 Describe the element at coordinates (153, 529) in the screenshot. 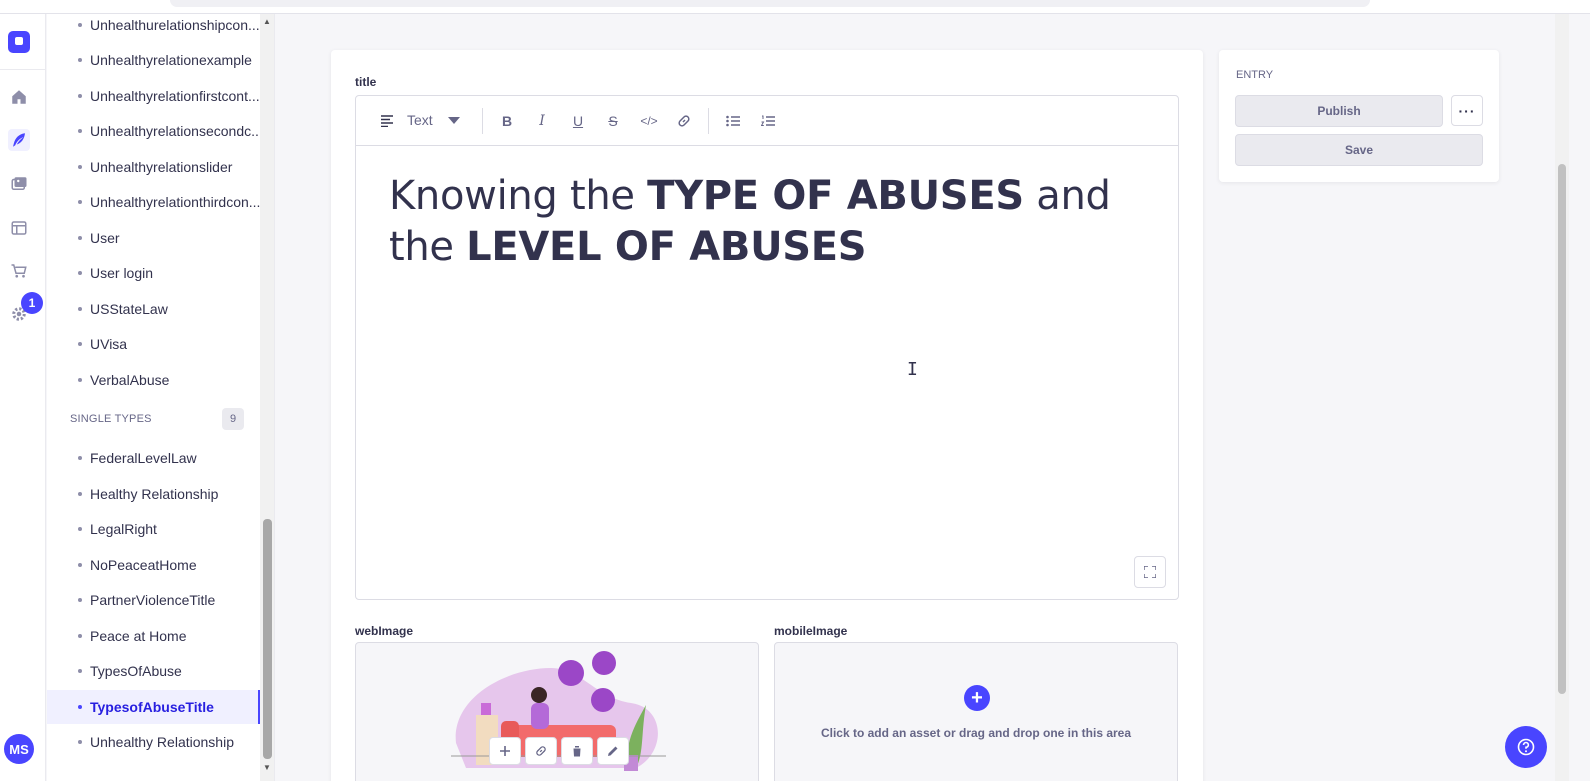

I see `nav-item: LegalRight` at that location.